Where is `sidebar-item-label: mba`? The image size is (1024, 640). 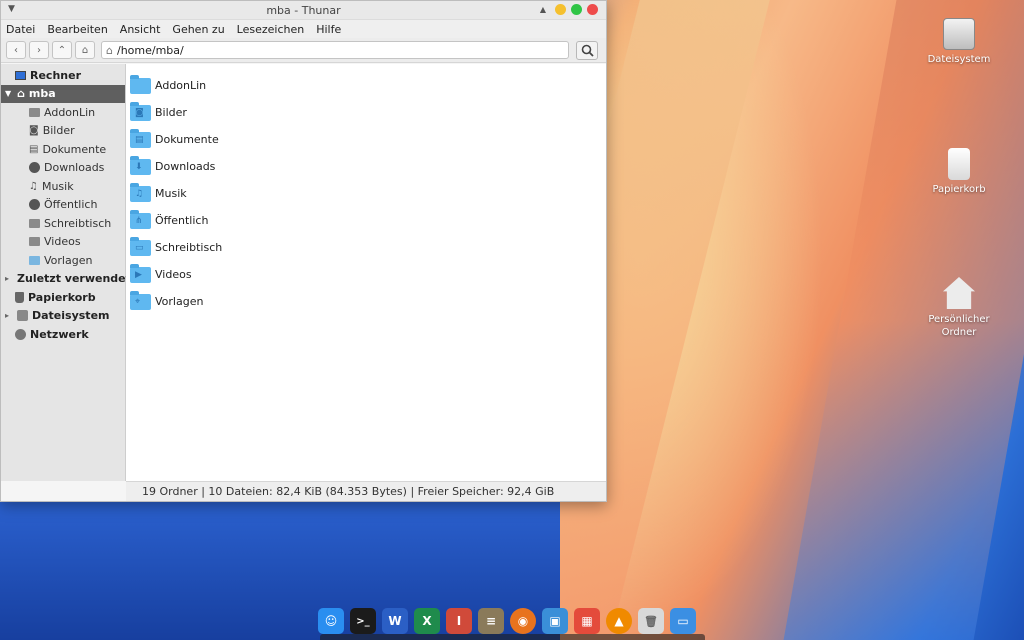 sidebar-item-label: mba is located at coordinates (42, 94).